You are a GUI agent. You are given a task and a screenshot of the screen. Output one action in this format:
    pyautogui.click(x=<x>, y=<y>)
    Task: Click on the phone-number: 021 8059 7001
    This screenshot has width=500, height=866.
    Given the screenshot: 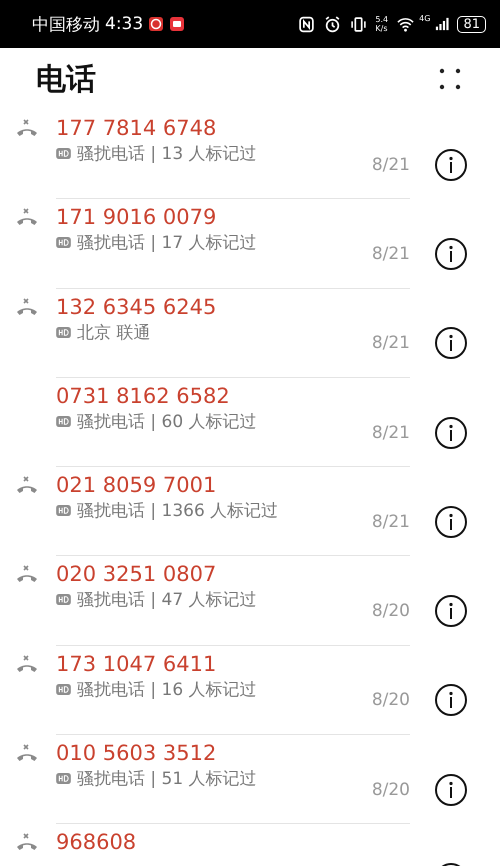 What is the action you would take?
    pyautogui.click(x=137, y=485)
    